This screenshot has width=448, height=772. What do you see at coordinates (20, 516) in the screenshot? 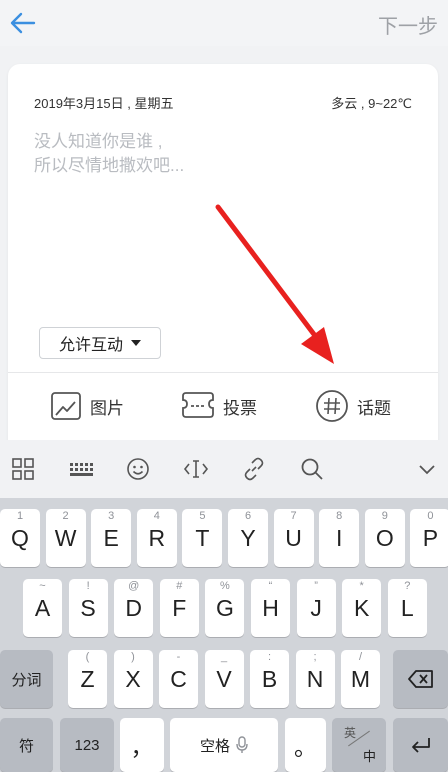
I see `key-sub-label: 1` at bounding box center [20, 516].